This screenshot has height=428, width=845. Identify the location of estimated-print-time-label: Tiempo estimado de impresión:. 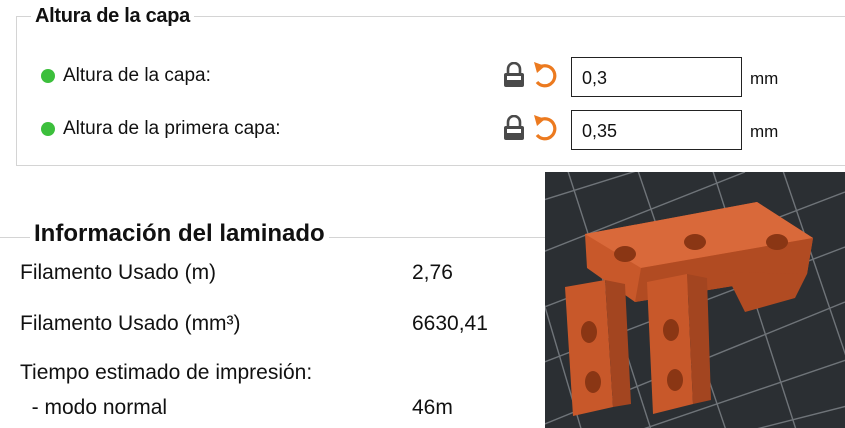
(166, 372).